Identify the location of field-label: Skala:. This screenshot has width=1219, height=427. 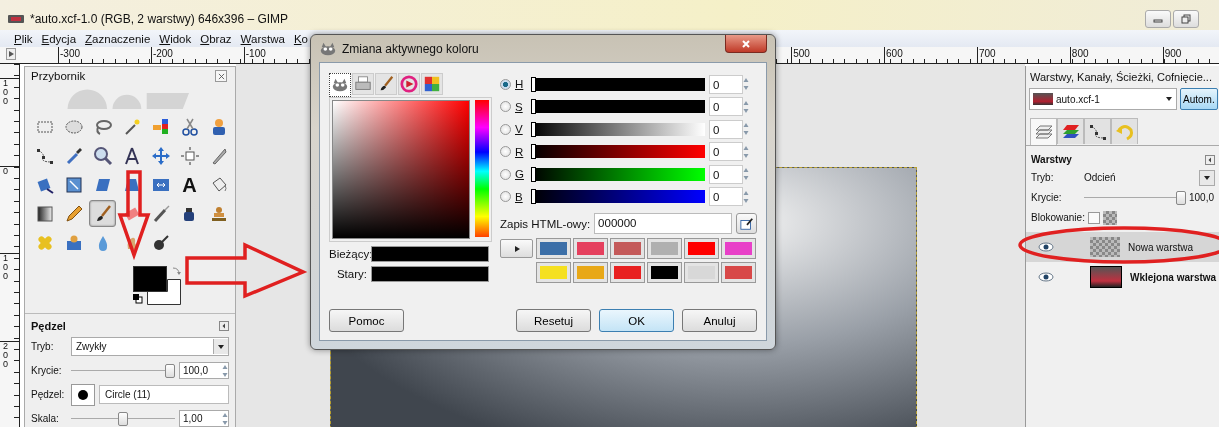
(45, 418).